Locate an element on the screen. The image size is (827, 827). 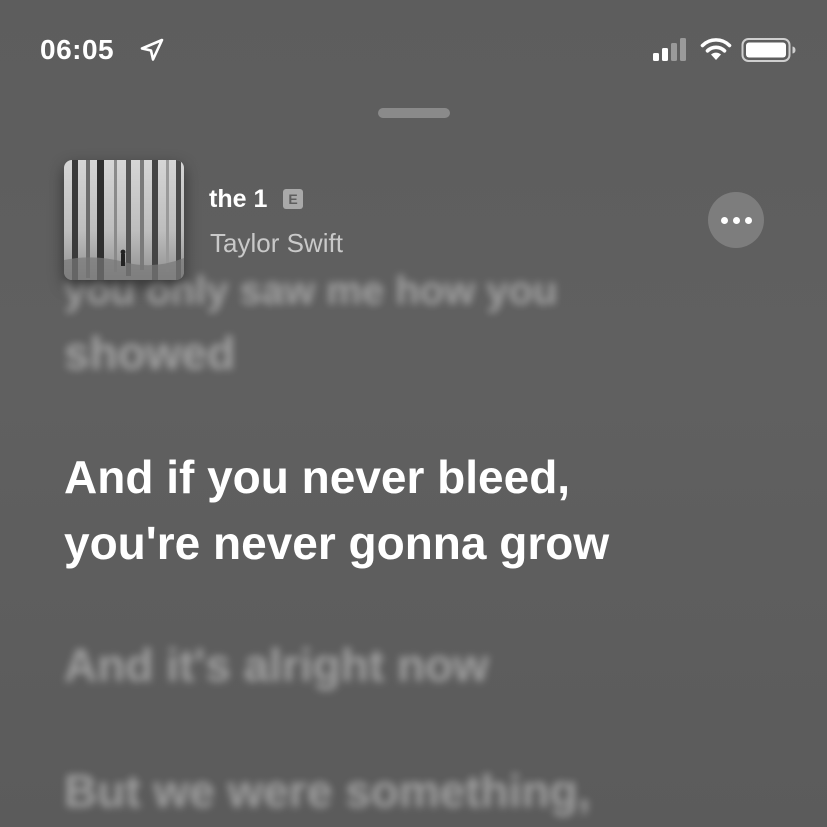
lyric-line-previous: showed is located at coordinates (414, 353).